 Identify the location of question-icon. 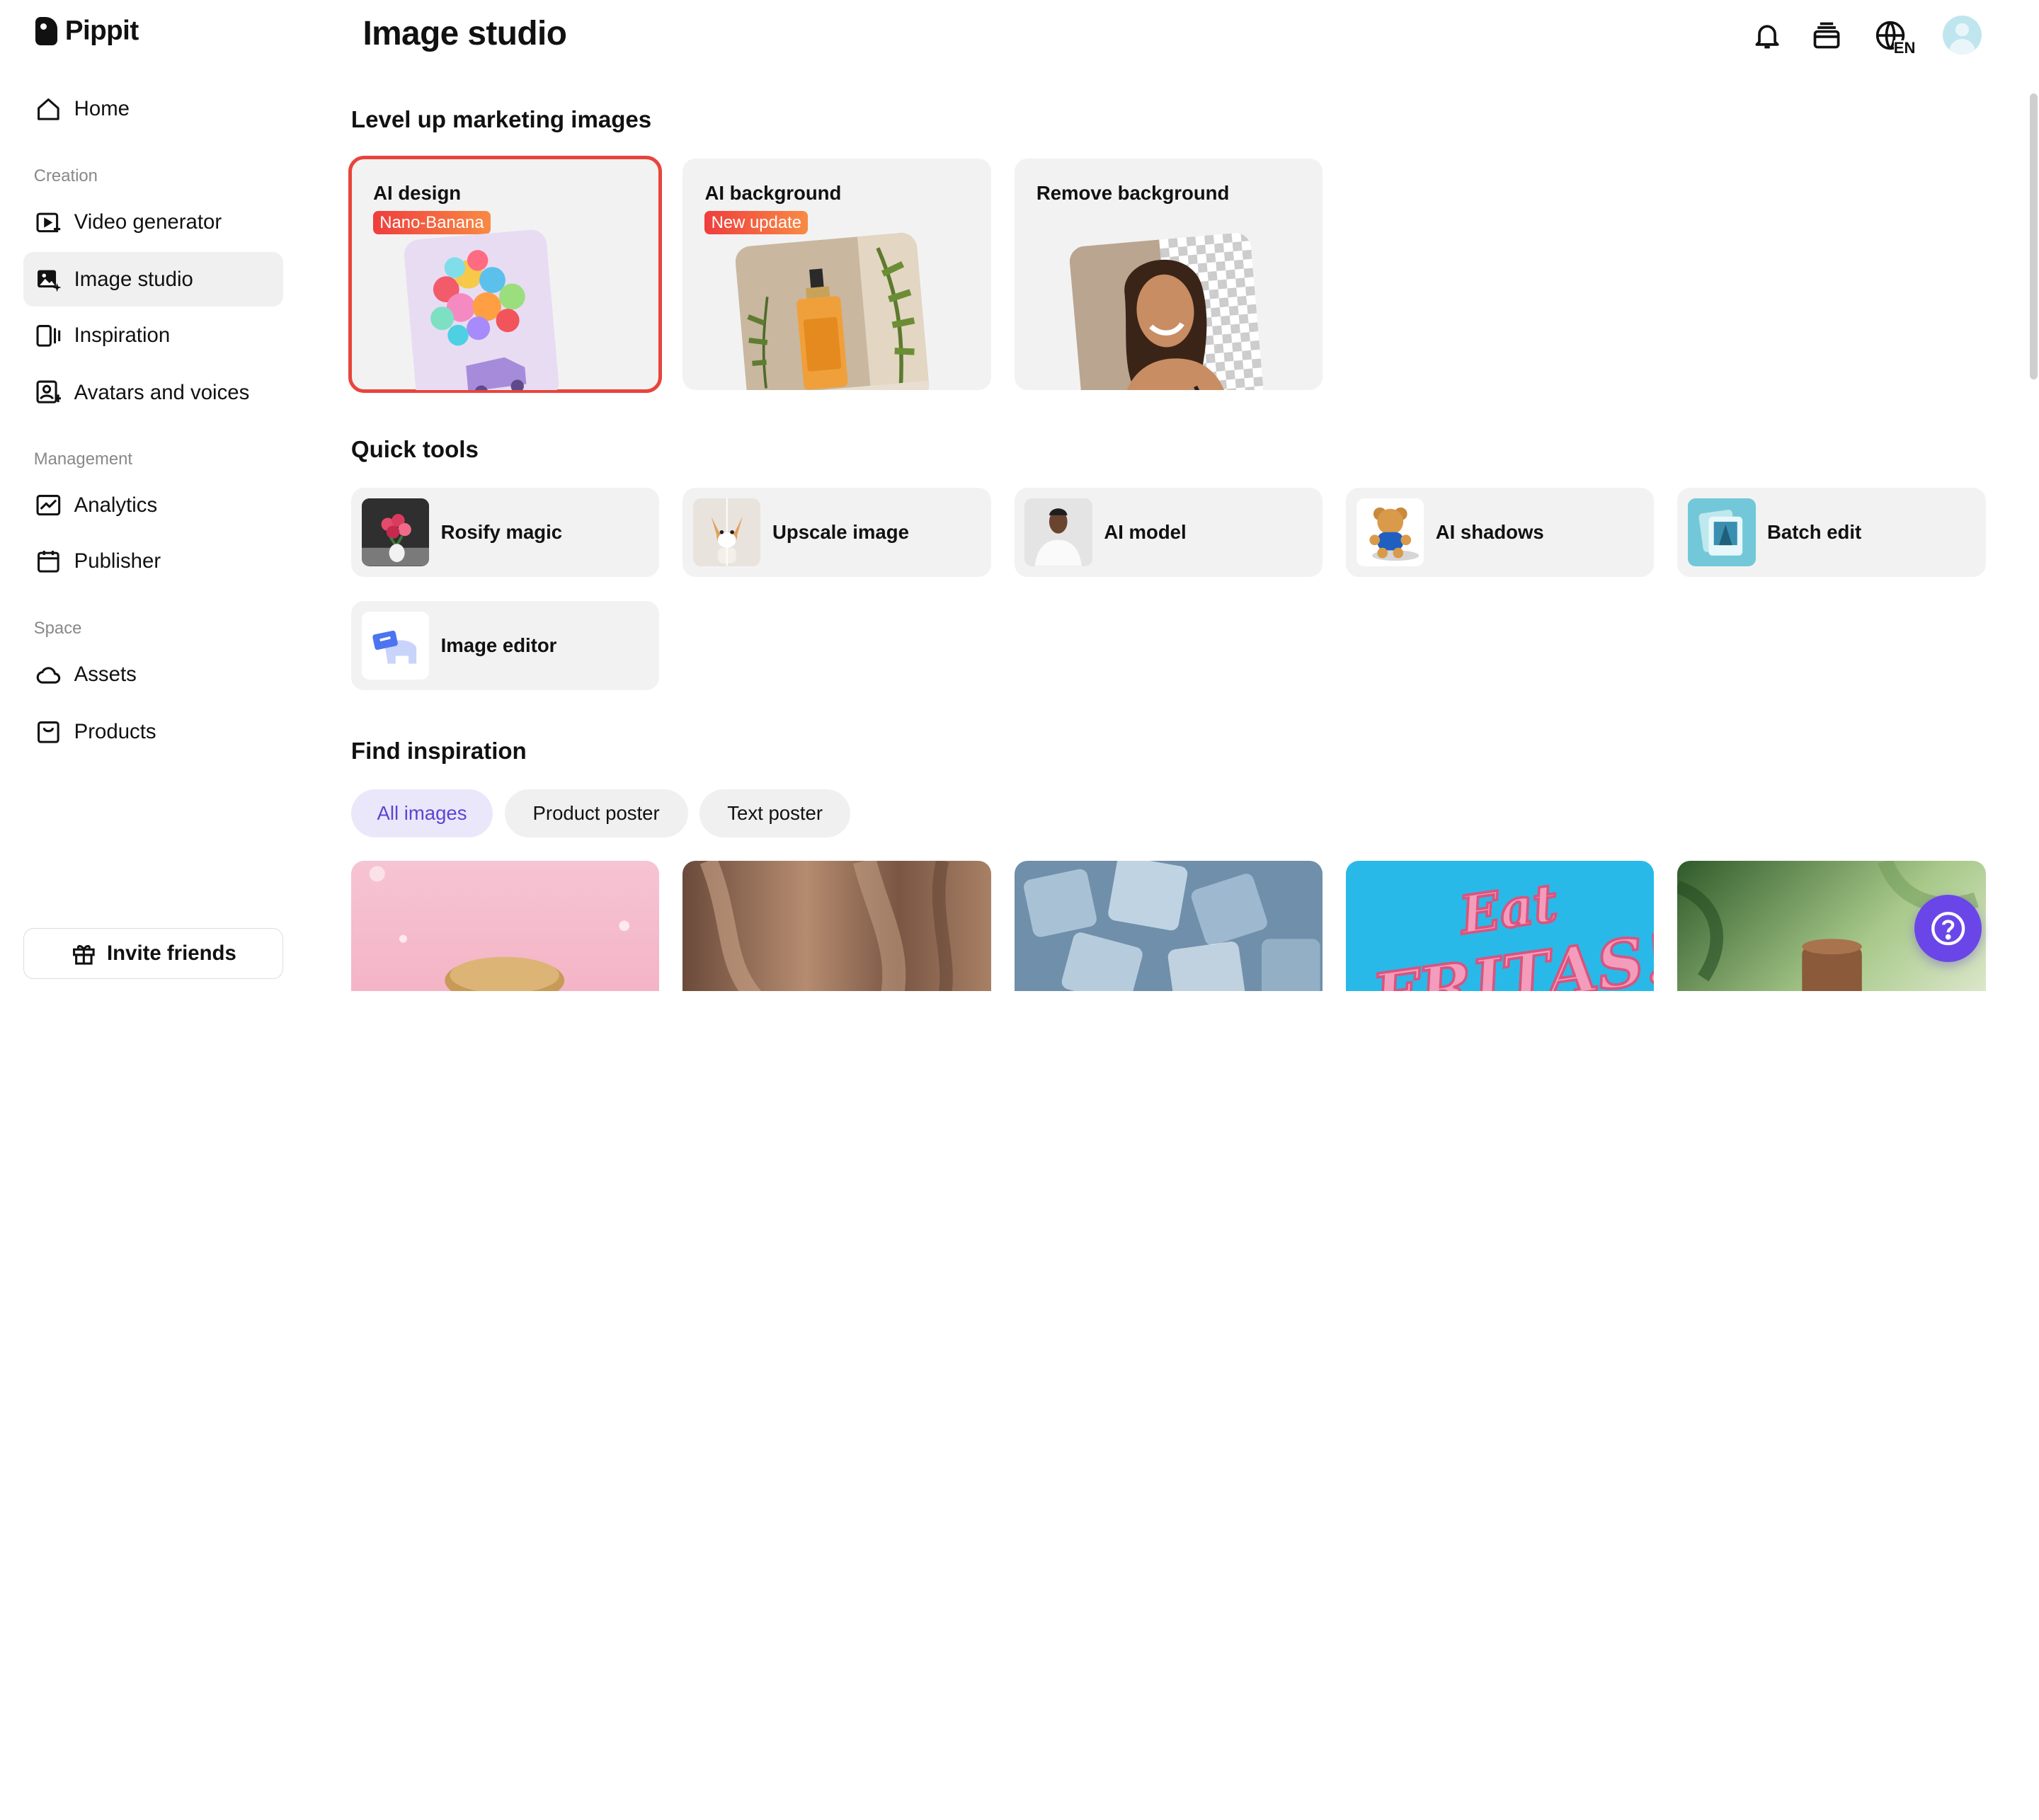
(1948, 928).